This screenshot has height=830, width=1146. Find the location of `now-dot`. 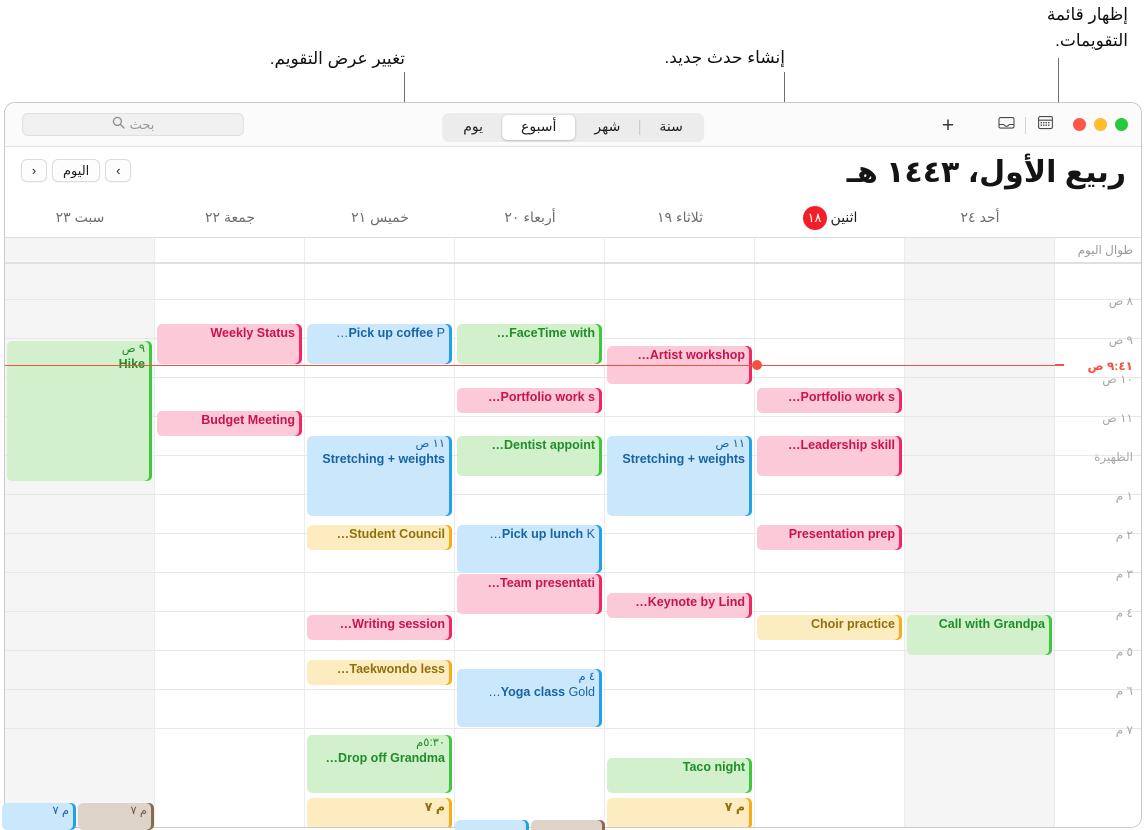

now-dot is located at coordinates (757, 365).